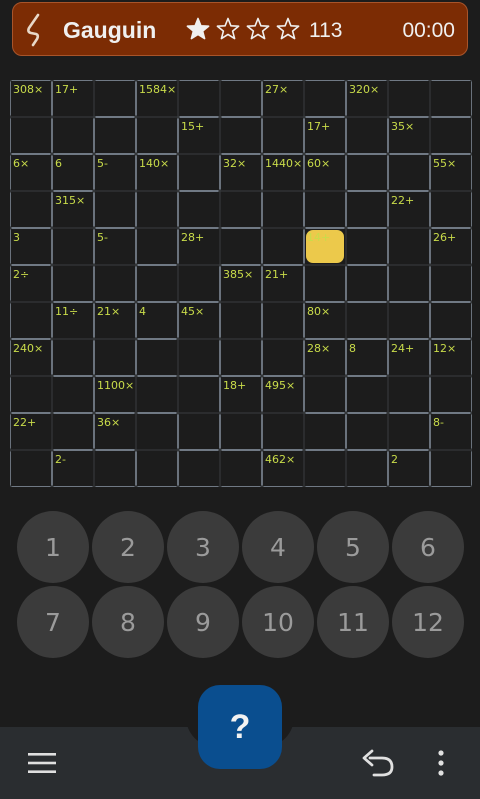 The height and width of the screenshot is (799, 480). What do you see at coordinates (33, 30) in the screenshot?
I see `gauguin-logo-icon` at bounding box center [33, 30].